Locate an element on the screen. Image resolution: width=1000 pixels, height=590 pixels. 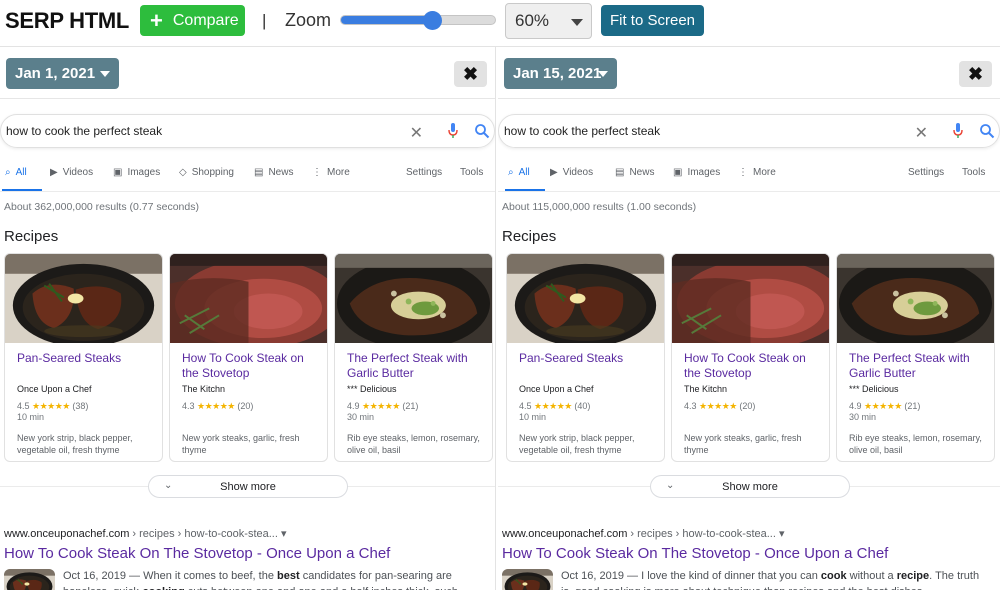
snippet-text: without a is located at coordinates (871, 576).